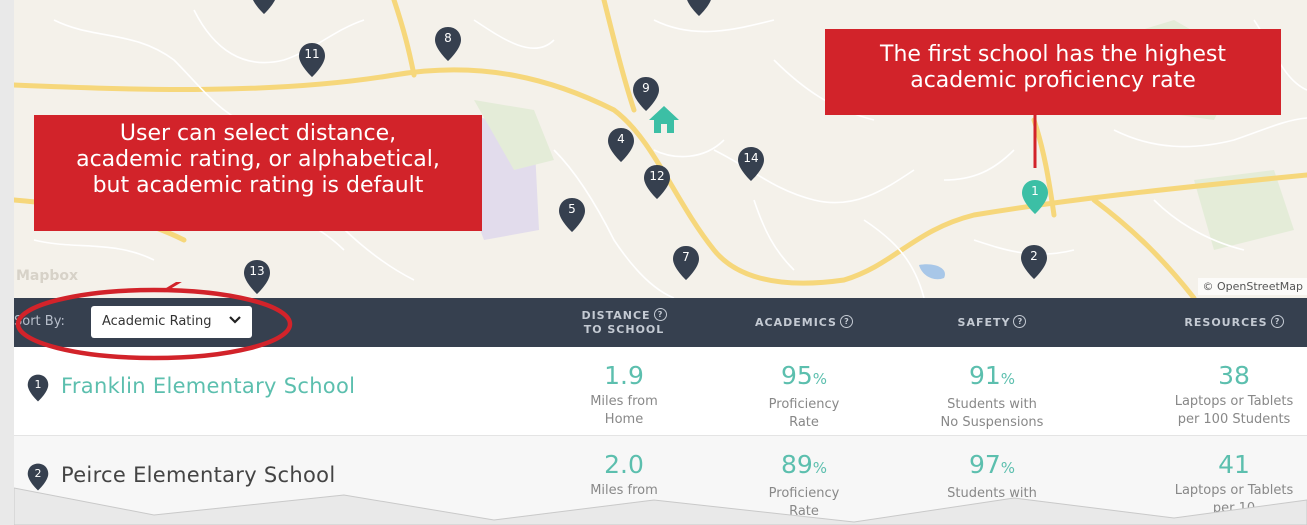  Describe the element at coordinates (1234, 375) in the screenshot. I see `resources-value: 38` at that location.